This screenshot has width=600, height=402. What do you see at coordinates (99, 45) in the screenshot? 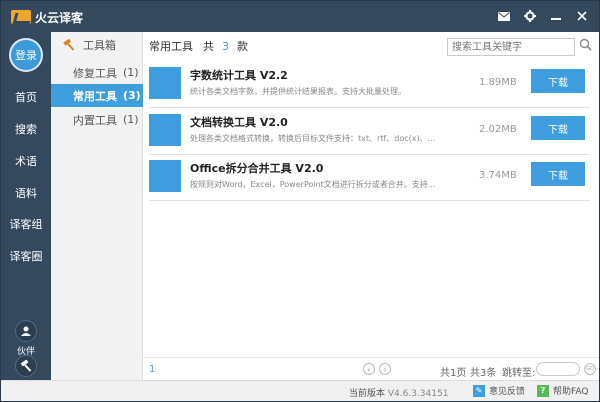
I see `toolbox-title: 工具箱` at bounding box center [99, 45].